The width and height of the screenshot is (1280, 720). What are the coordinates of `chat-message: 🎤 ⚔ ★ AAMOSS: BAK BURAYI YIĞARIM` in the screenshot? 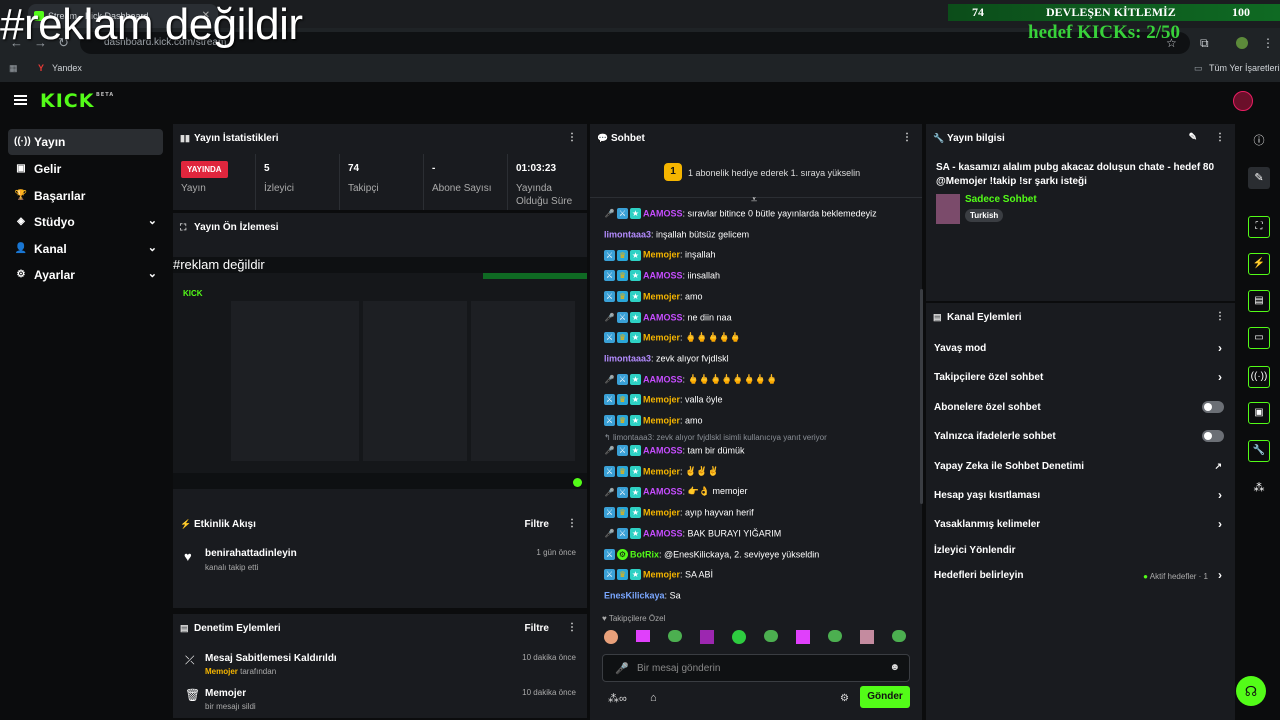 It's located at (692, 534).